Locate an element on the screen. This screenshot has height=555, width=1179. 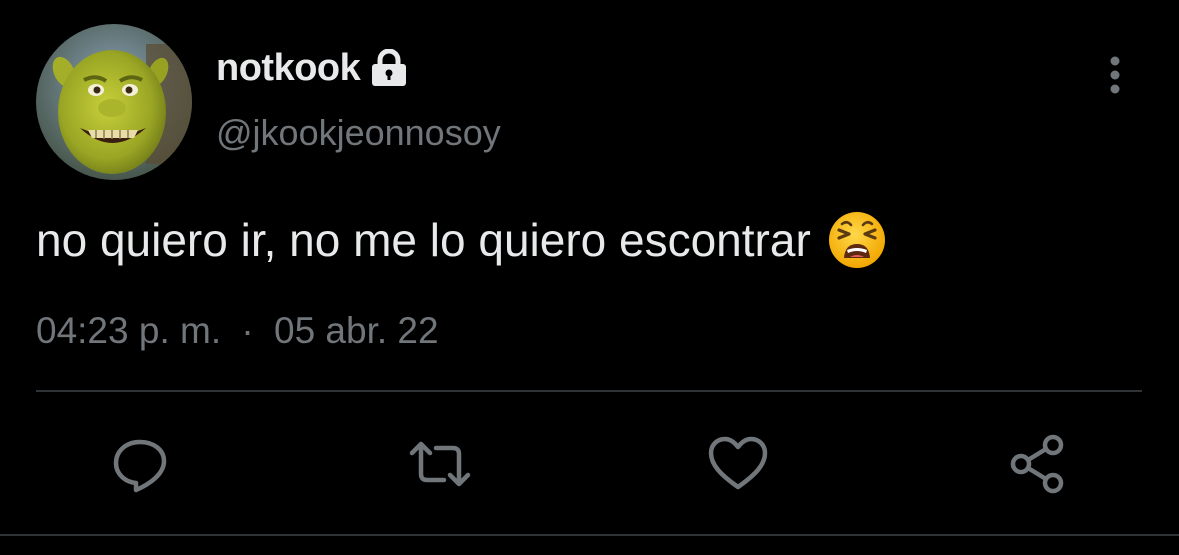
more-options-button is located at coordinates (1115, 75).